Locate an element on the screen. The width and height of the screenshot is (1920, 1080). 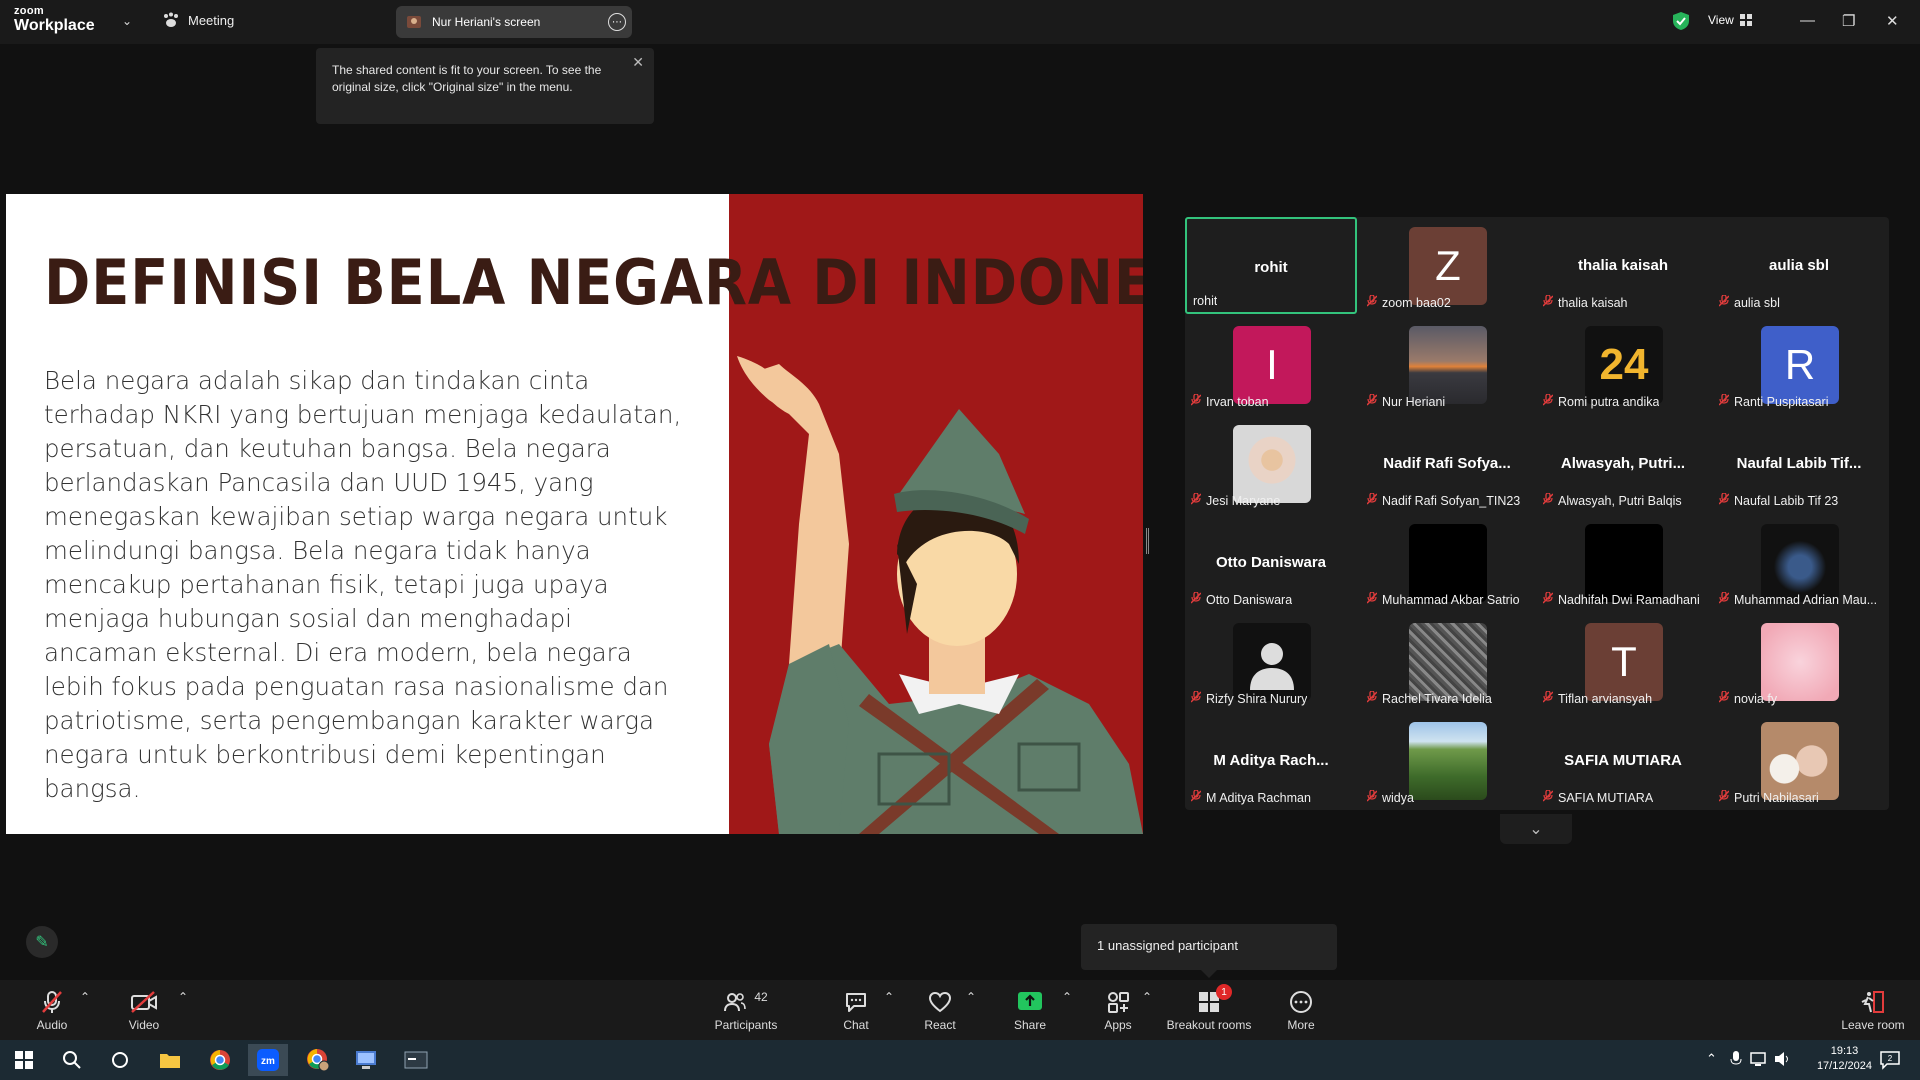
participant-tile: rohit rohit is located at coordinates (1271, 265).